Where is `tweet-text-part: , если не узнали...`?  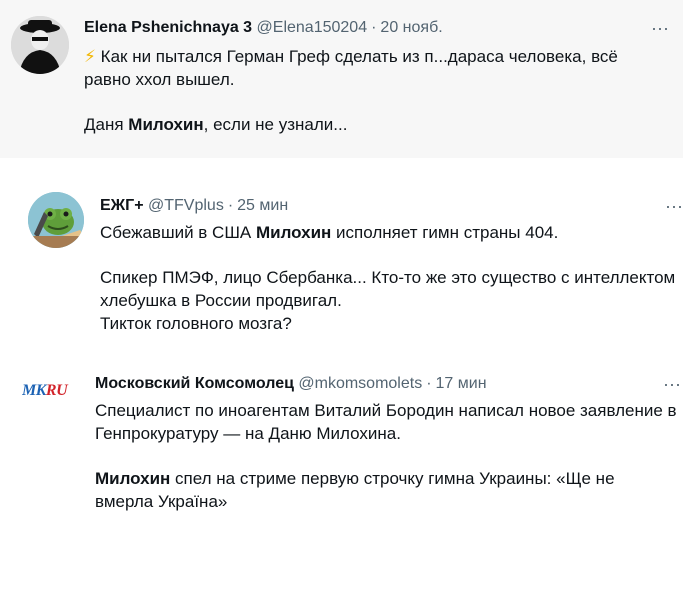 tweet-text-part: , если не узнали... is located at coordinates (275, 124).